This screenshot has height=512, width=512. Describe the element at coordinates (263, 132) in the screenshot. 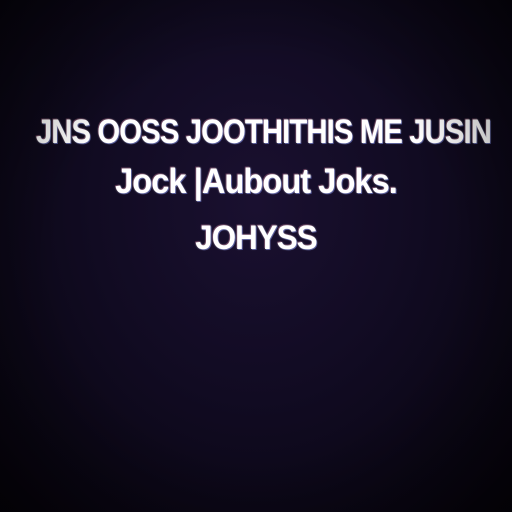

I see `text-line-1: JNS OOSS JOOTHITHIS ME JUSIN` at that location.